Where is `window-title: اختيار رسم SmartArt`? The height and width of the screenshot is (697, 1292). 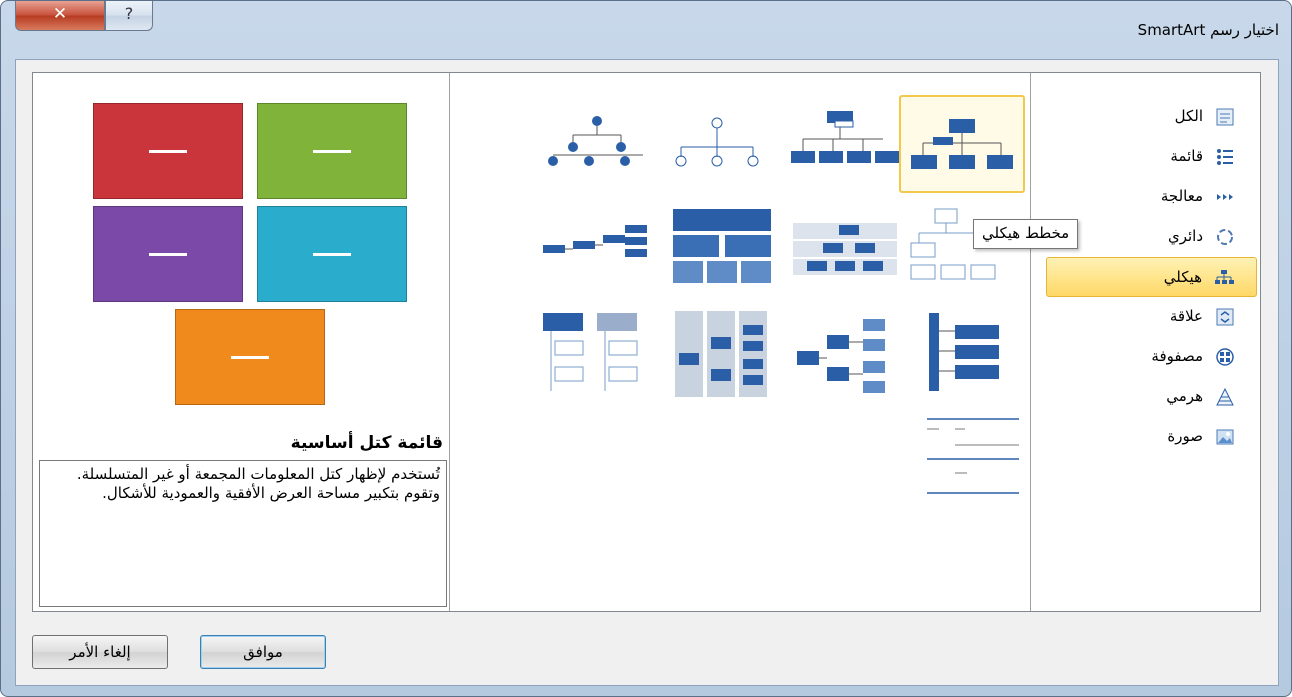
window-title: اختيار رسم SmartArt is located at coordinates (1208, 30).